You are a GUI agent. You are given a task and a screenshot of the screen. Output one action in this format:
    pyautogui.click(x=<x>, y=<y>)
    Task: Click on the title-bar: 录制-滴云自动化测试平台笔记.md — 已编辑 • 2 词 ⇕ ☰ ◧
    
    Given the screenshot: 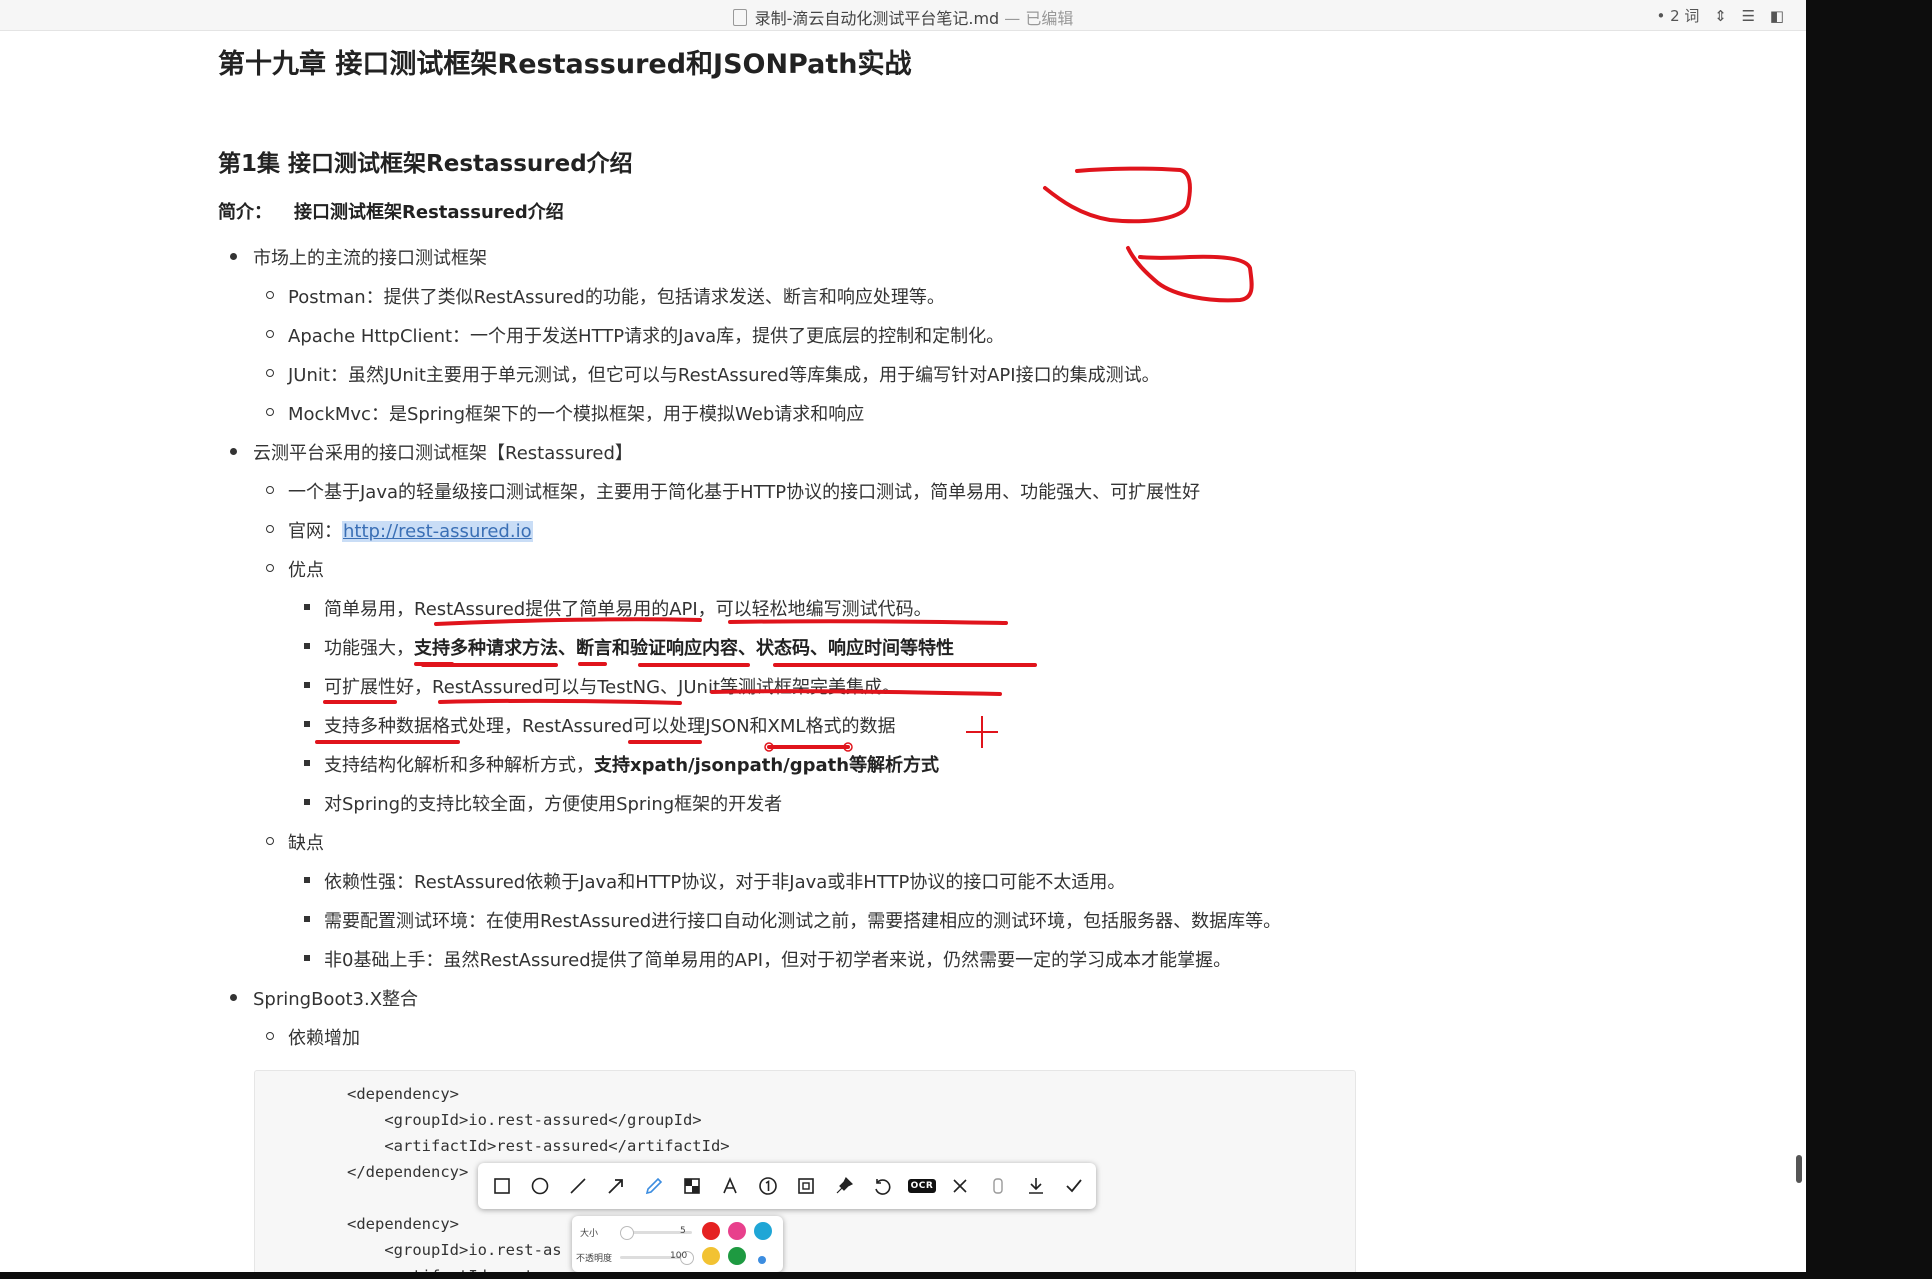 What is the action you would take?
    pyautogui.click(x=903, y=15)
    